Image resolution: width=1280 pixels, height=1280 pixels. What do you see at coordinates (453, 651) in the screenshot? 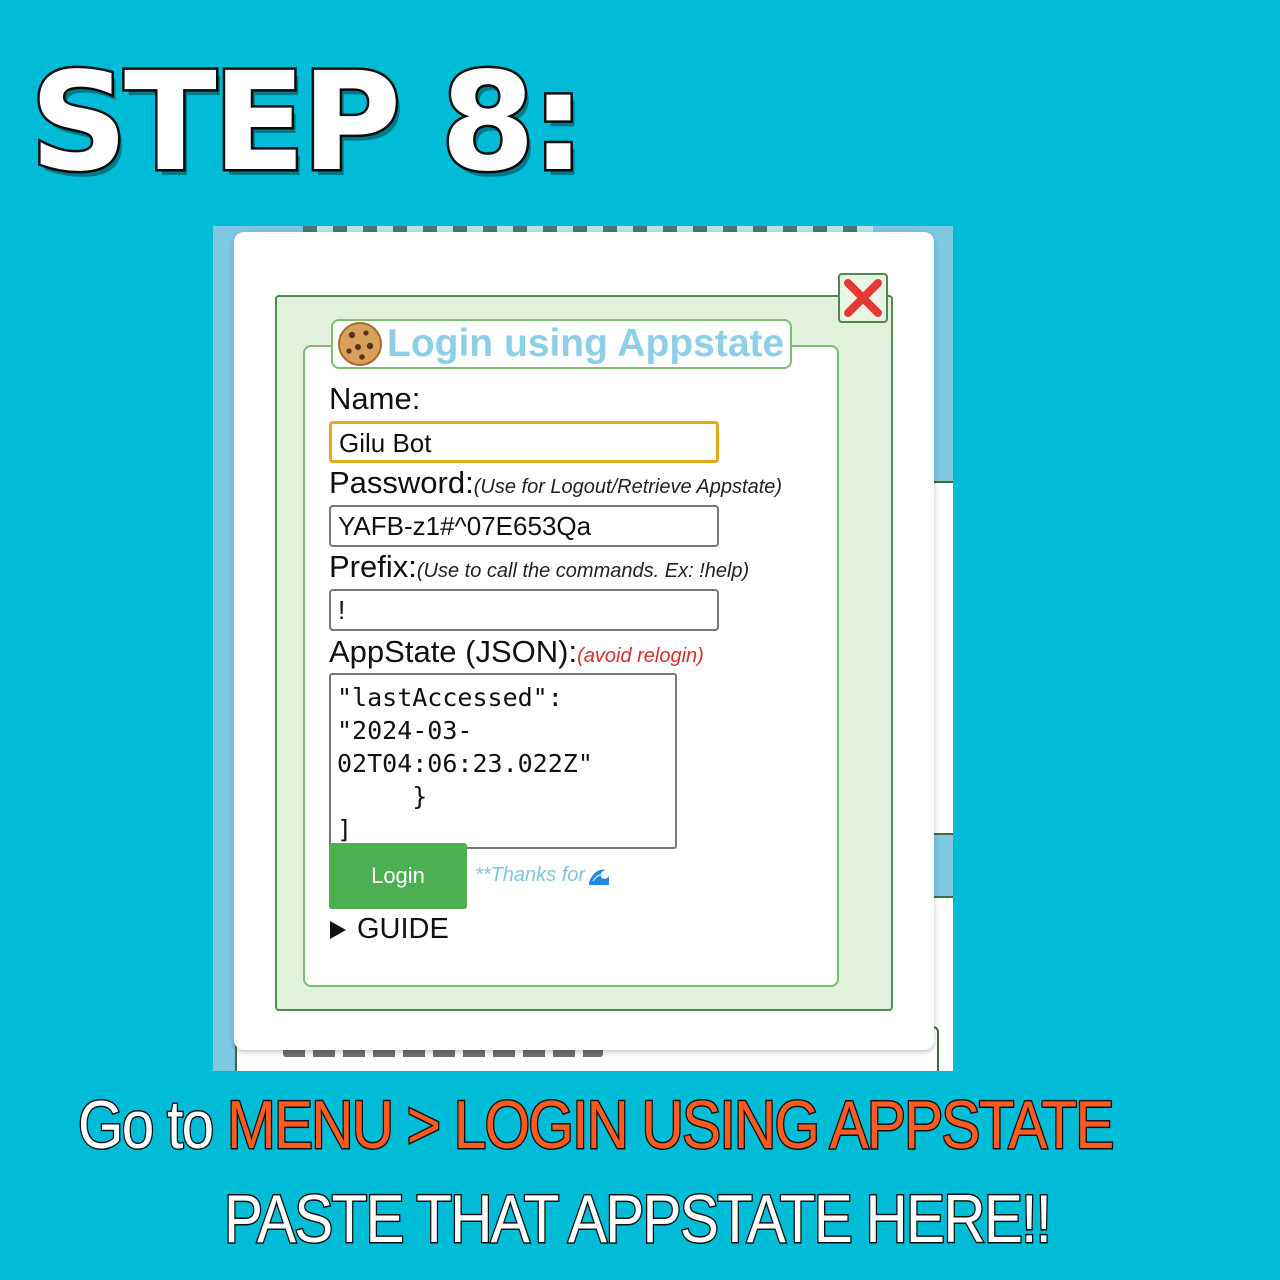
I see `appstate-label: AppState (JSON):` at bounding box center [453, 651].